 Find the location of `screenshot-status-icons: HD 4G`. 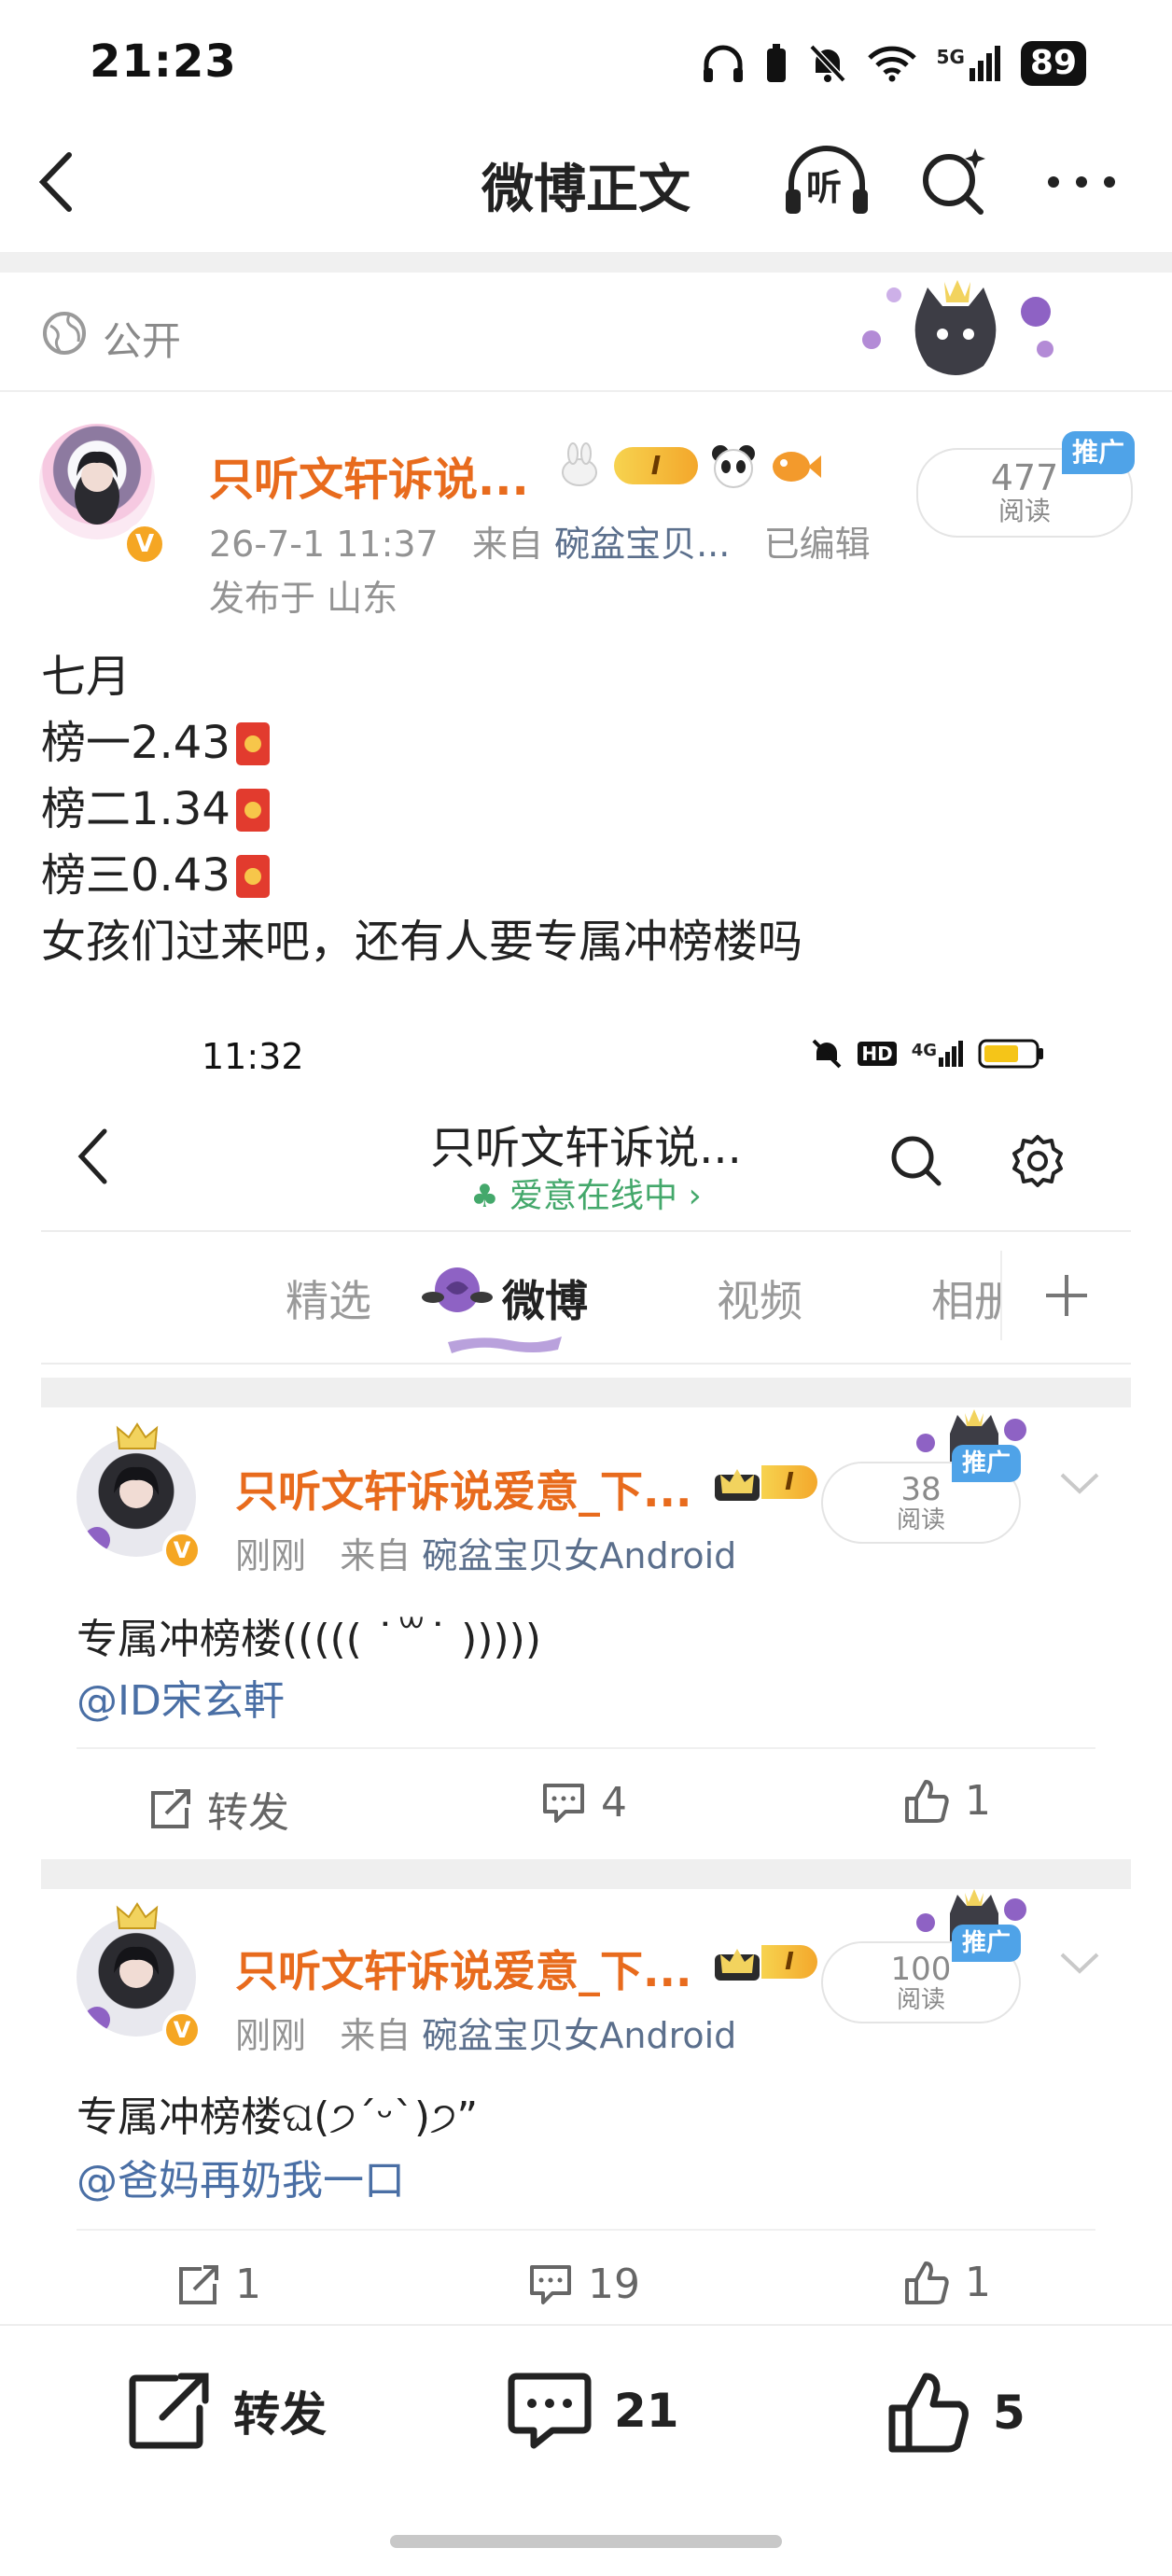

screenshot-status-icons: HD 4G is located at coordinates (928, 1054).